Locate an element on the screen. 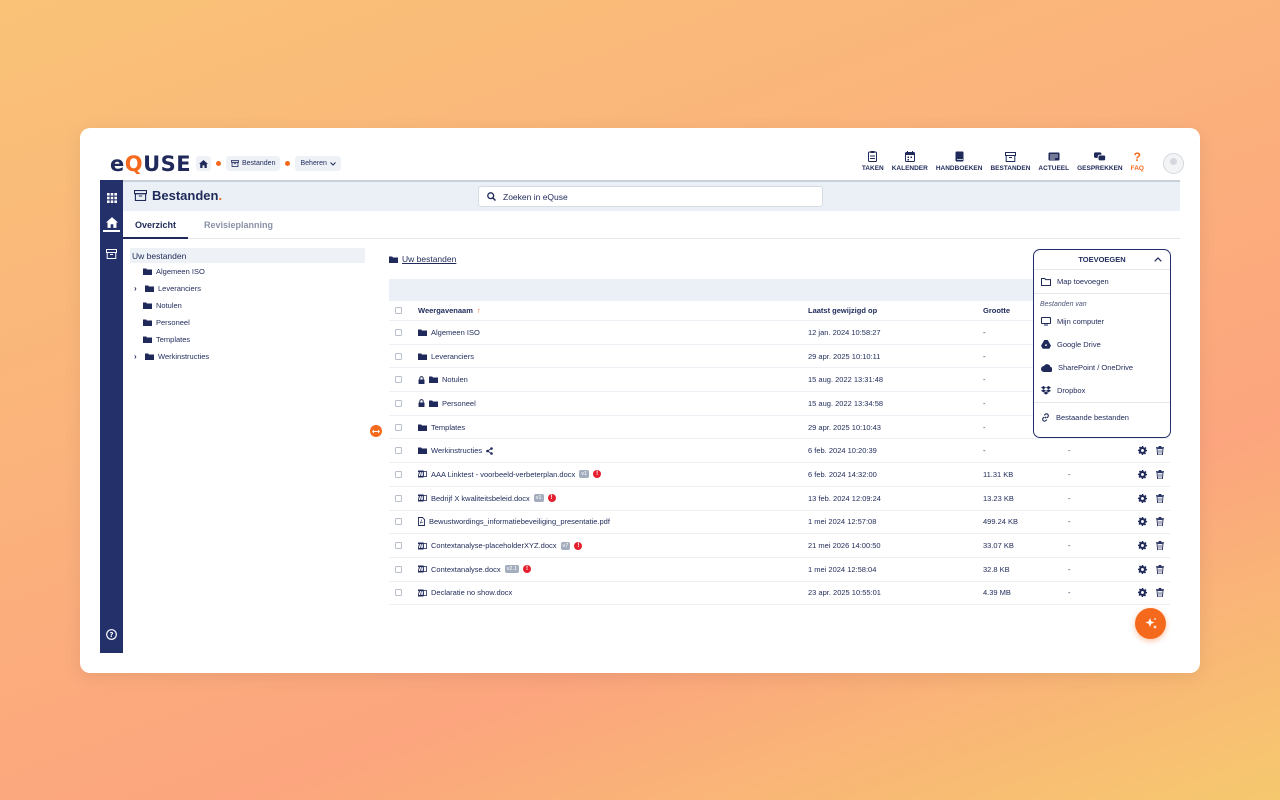 The image size is (1280, 800). folder-outline-icon is located at coordinates (1046, 281).